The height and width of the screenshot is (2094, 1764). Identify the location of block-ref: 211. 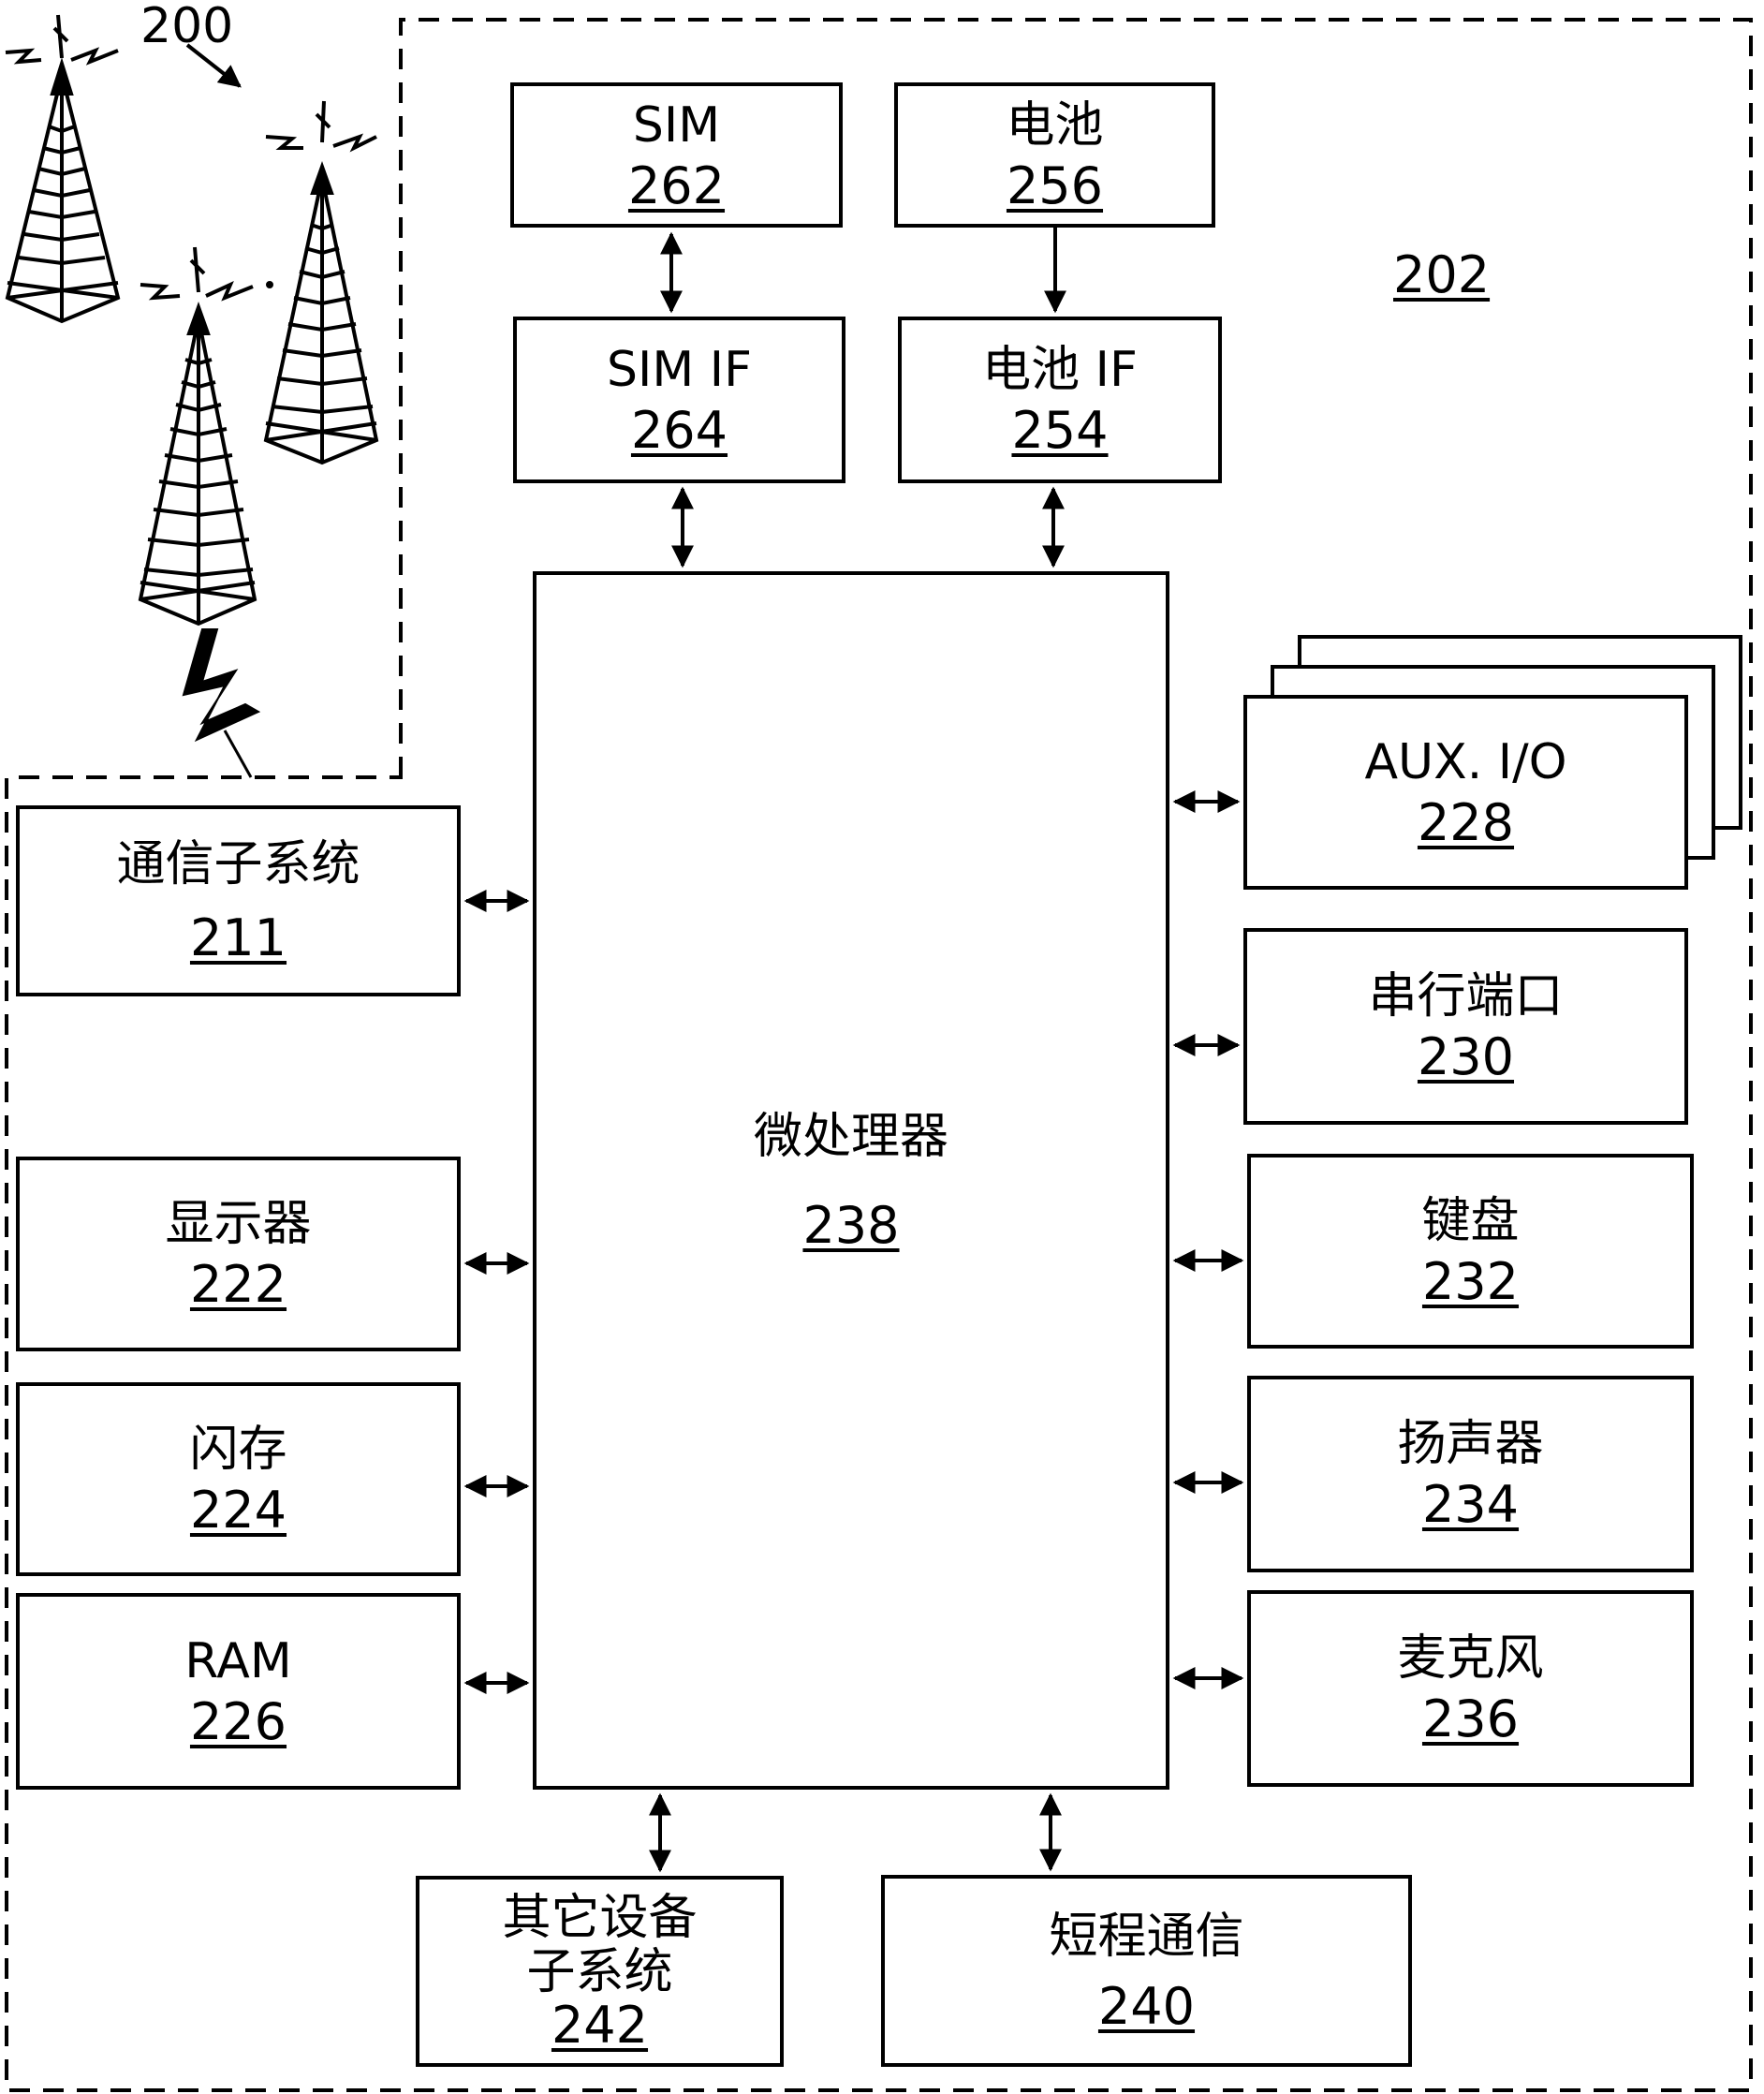
(238, 937).